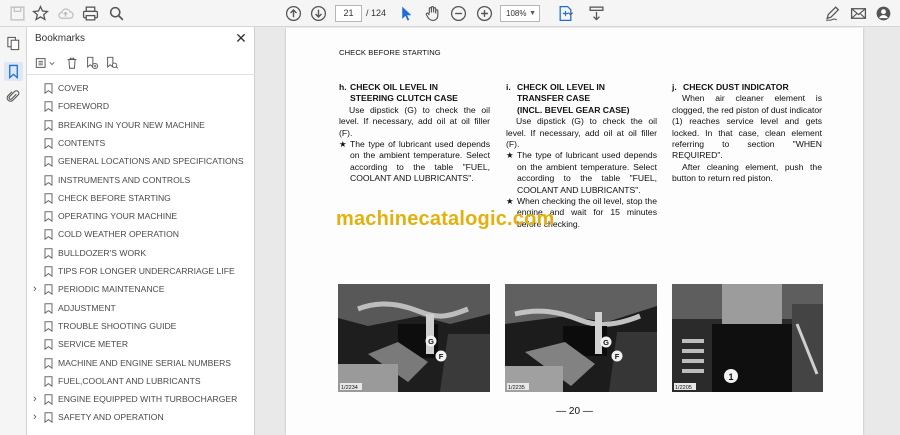 The image size is (900, 435). I want to click on bookmark-item: GENERAL LOCATIONS AND SPECIFICATIONS, so click(141, 161).